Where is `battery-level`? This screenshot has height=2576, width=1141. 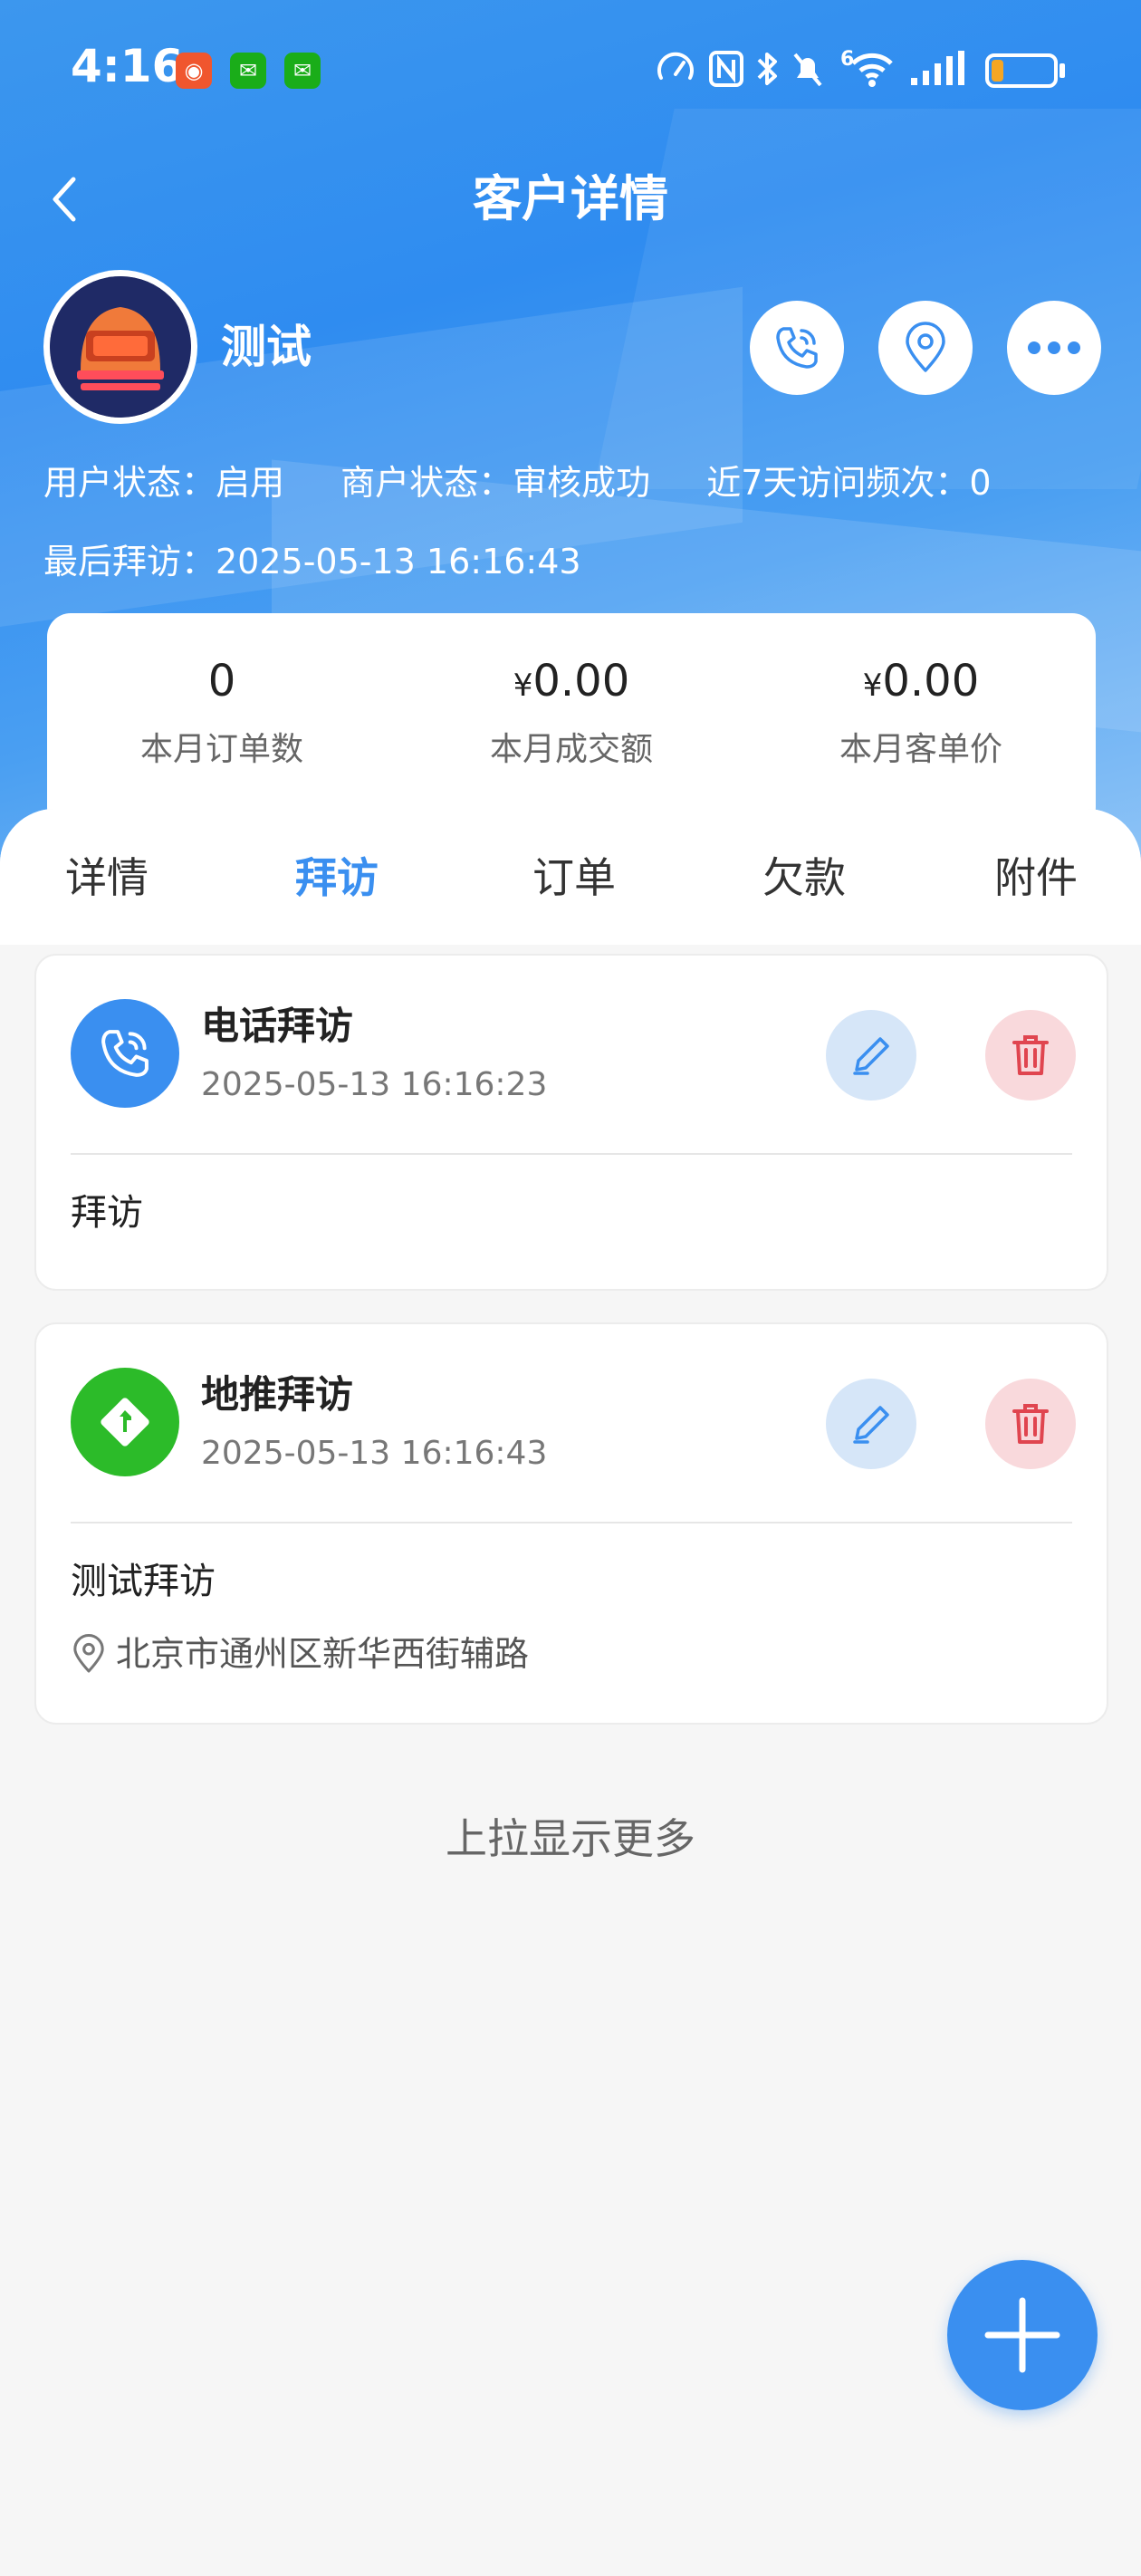 battery-level is located at coordinates (997, 71).